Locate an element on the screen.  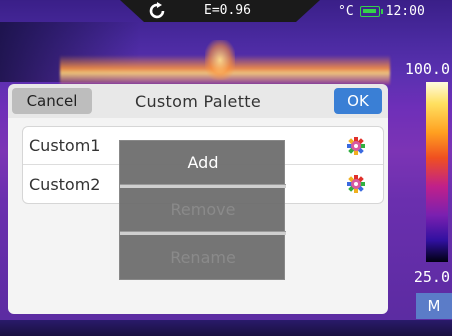
refresh-icon is located at coordinates (158, 11).